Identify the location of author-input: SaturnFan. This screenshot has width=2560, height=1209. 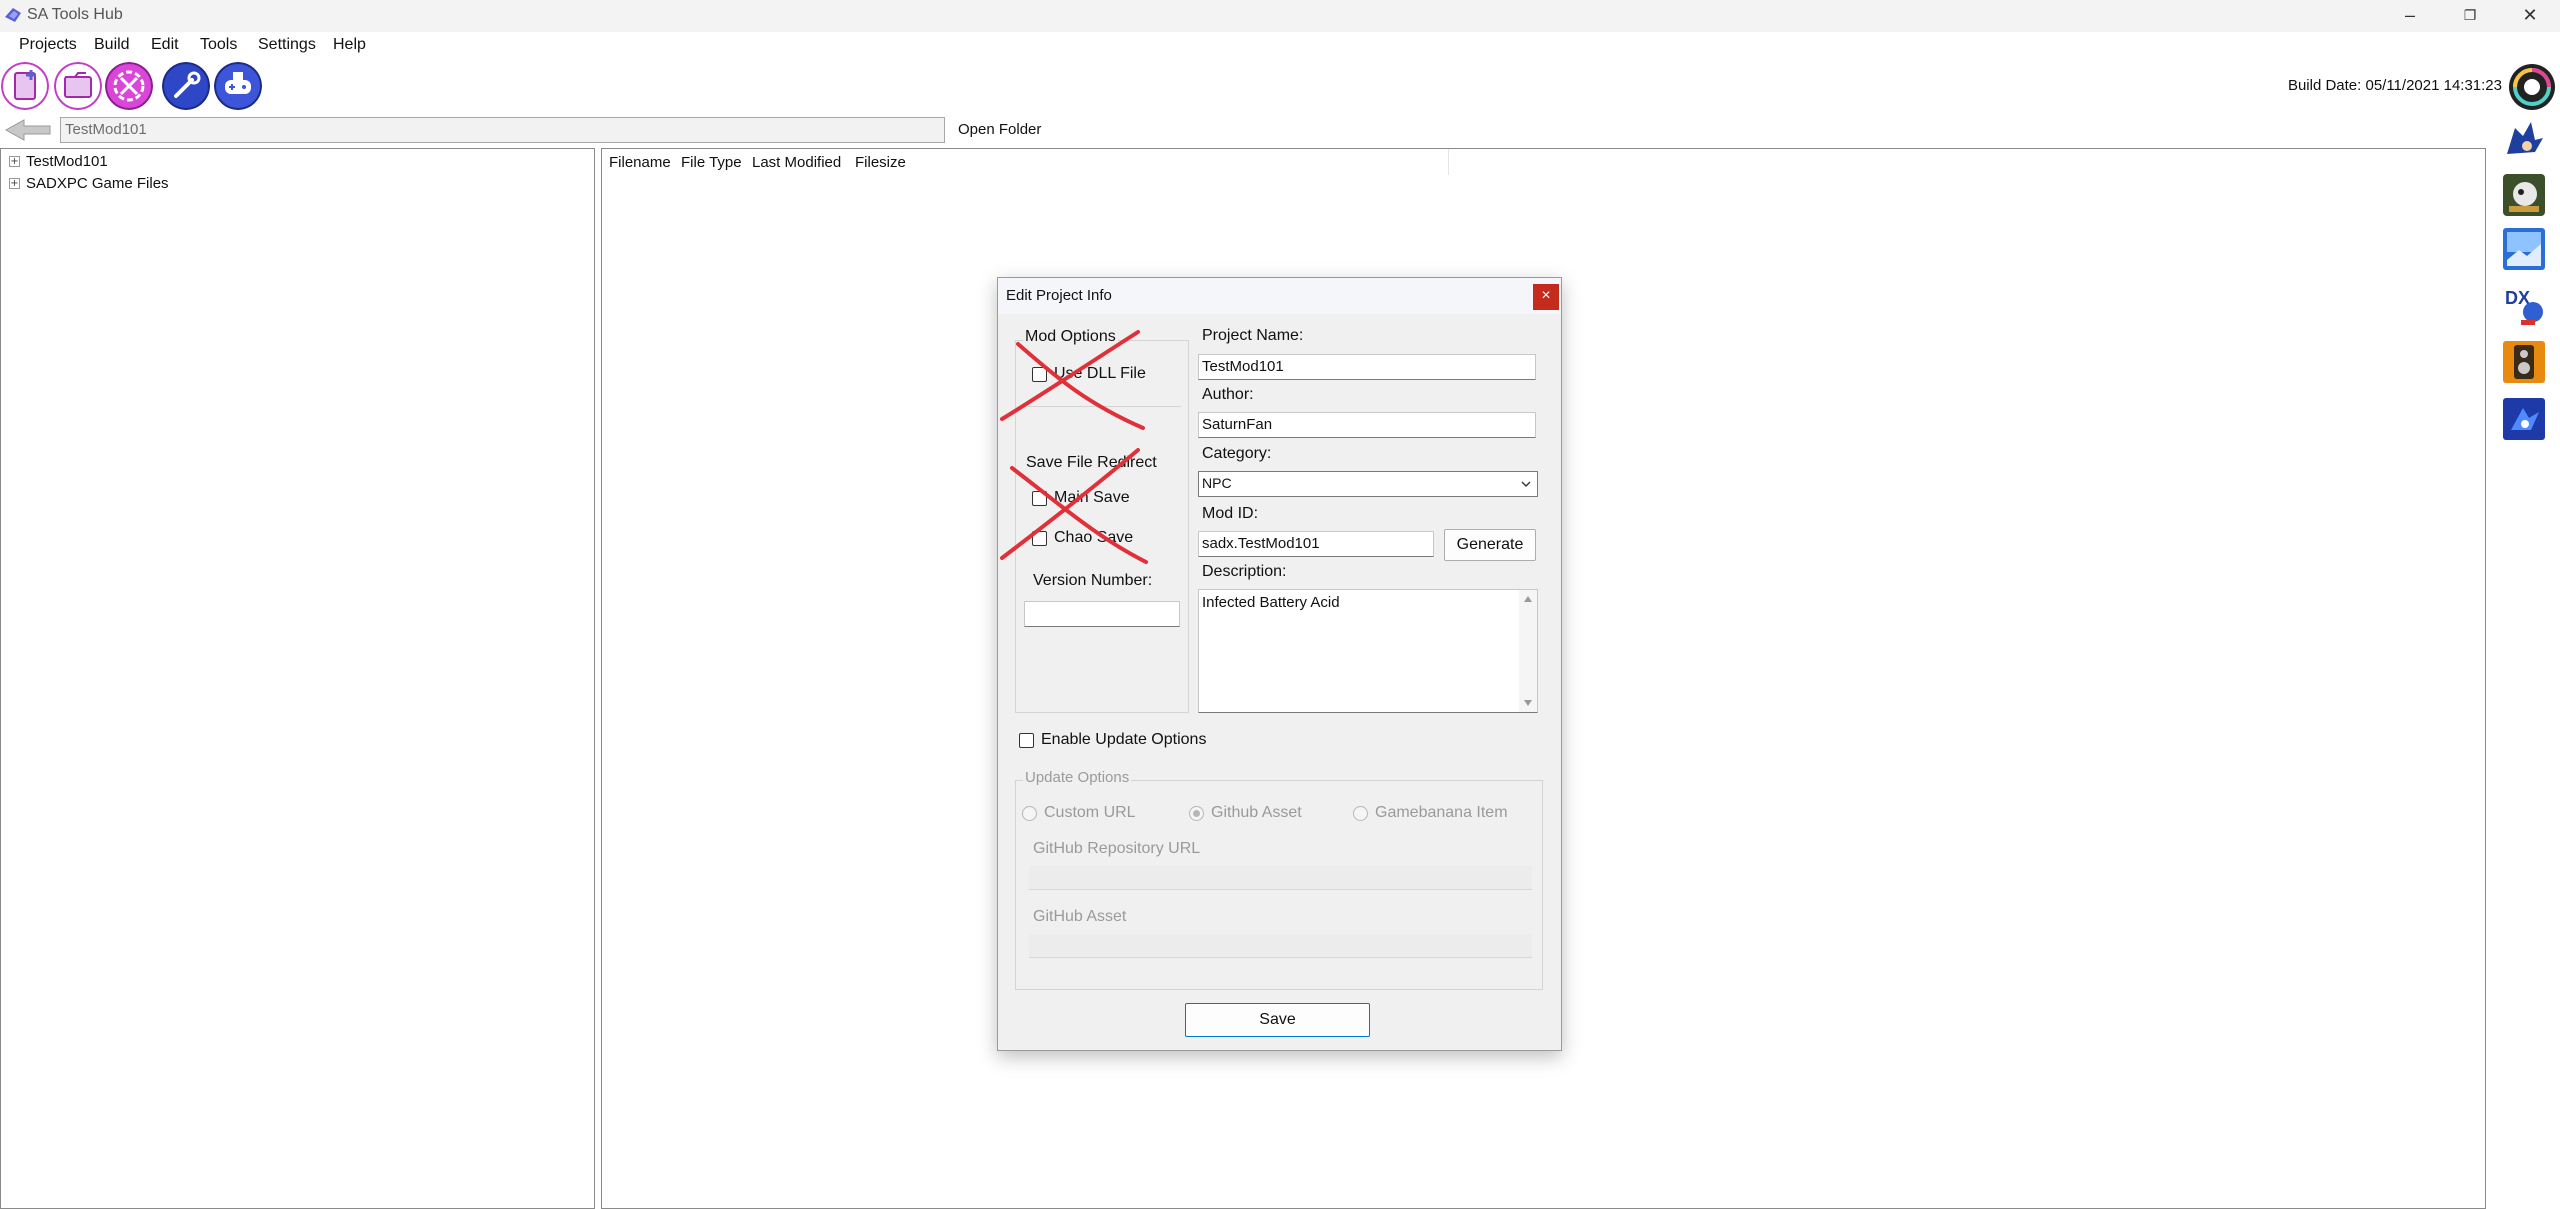
(1367, 425).